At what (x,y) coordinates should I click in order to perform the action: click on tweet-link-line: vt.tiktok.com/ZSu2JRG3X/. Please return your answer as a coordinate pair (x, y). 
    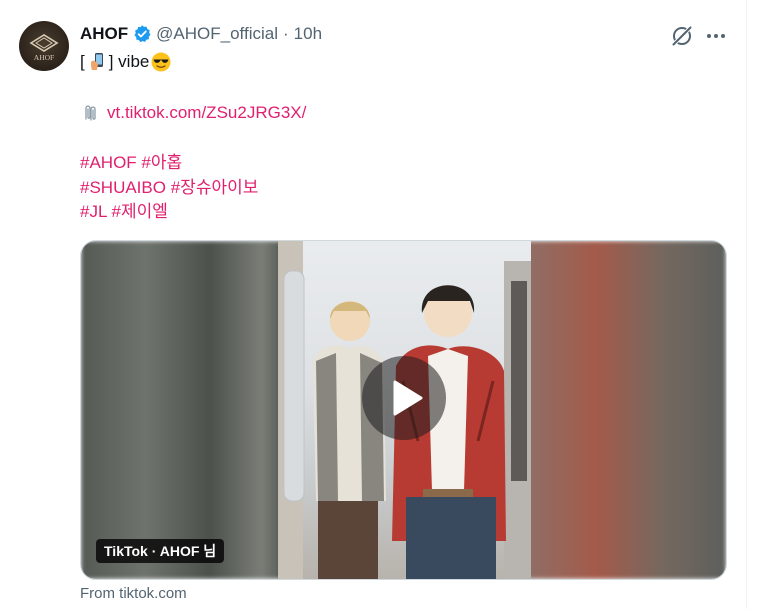
    Looking at the image, I should click on (193, 113).